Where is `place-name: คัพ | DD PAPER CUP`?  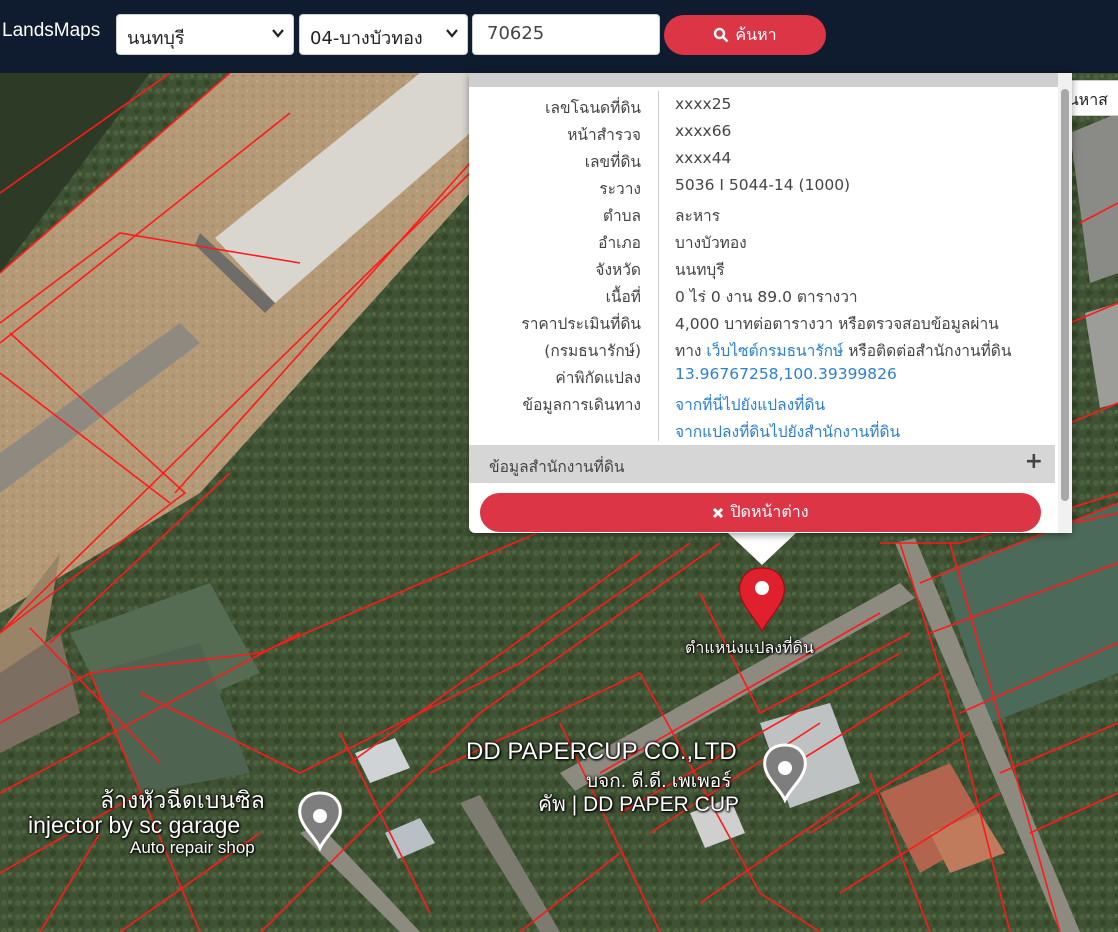
place-name: คัพ | DD PAPER CUP is located at coordinates (638, 804).